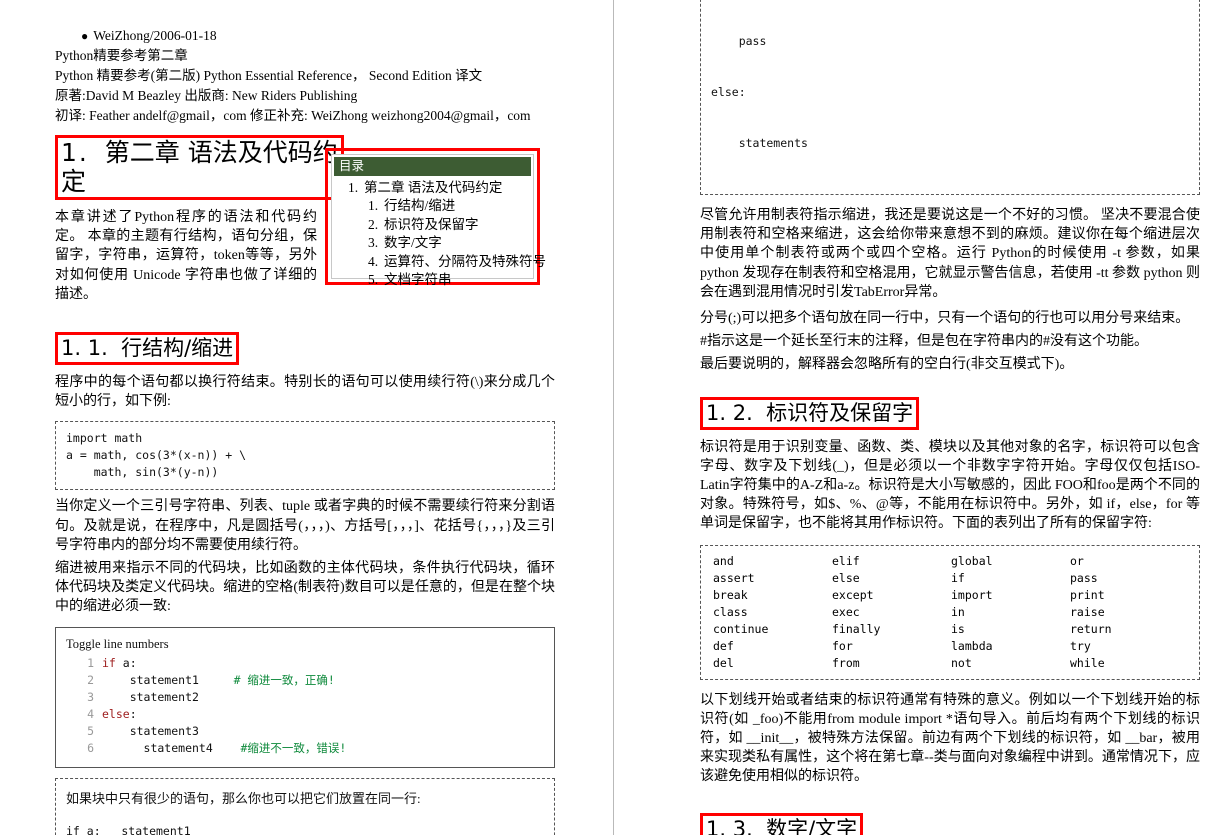  What do you see at coordinates (373, 261) in the screenshot?
I see `toc-item-number: 4.` at bounding box center [373, 261].